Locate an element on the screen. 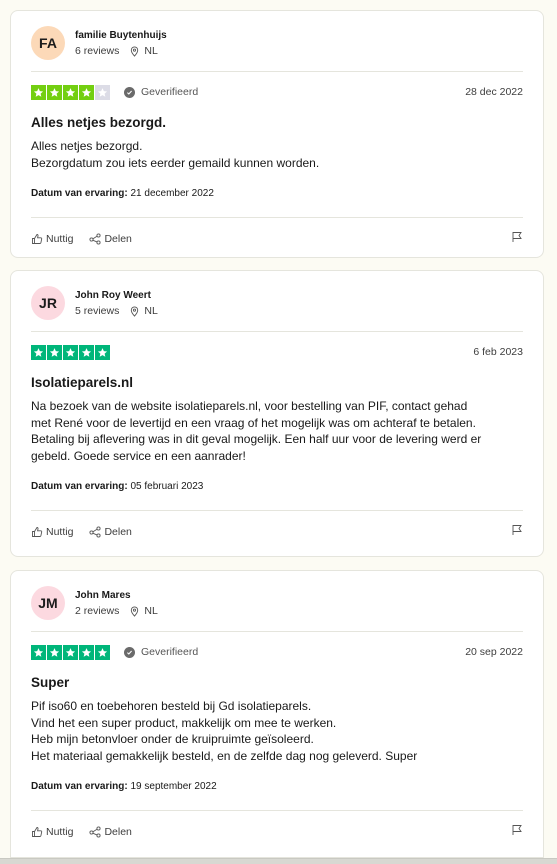  avatar: FA is located at coordinates (48, 43).